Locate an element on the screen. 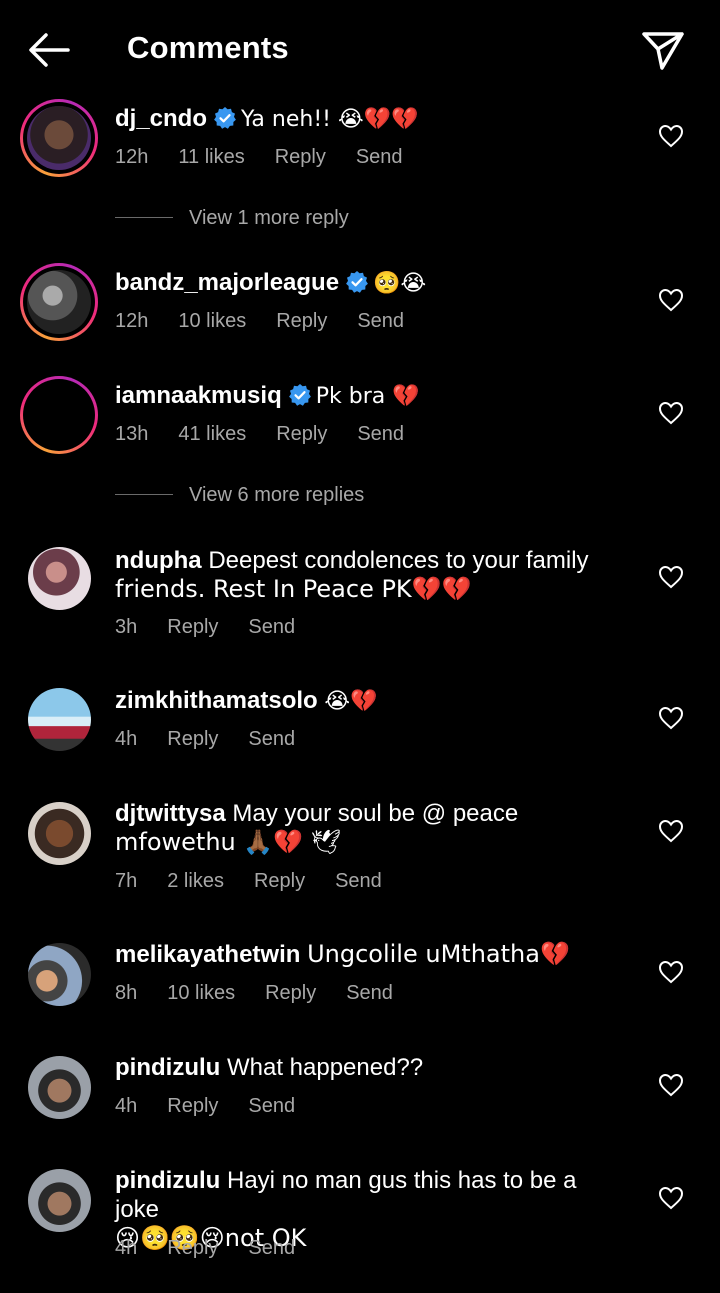  comment-username: melikayathetwin is located at coordinates (207, 954).